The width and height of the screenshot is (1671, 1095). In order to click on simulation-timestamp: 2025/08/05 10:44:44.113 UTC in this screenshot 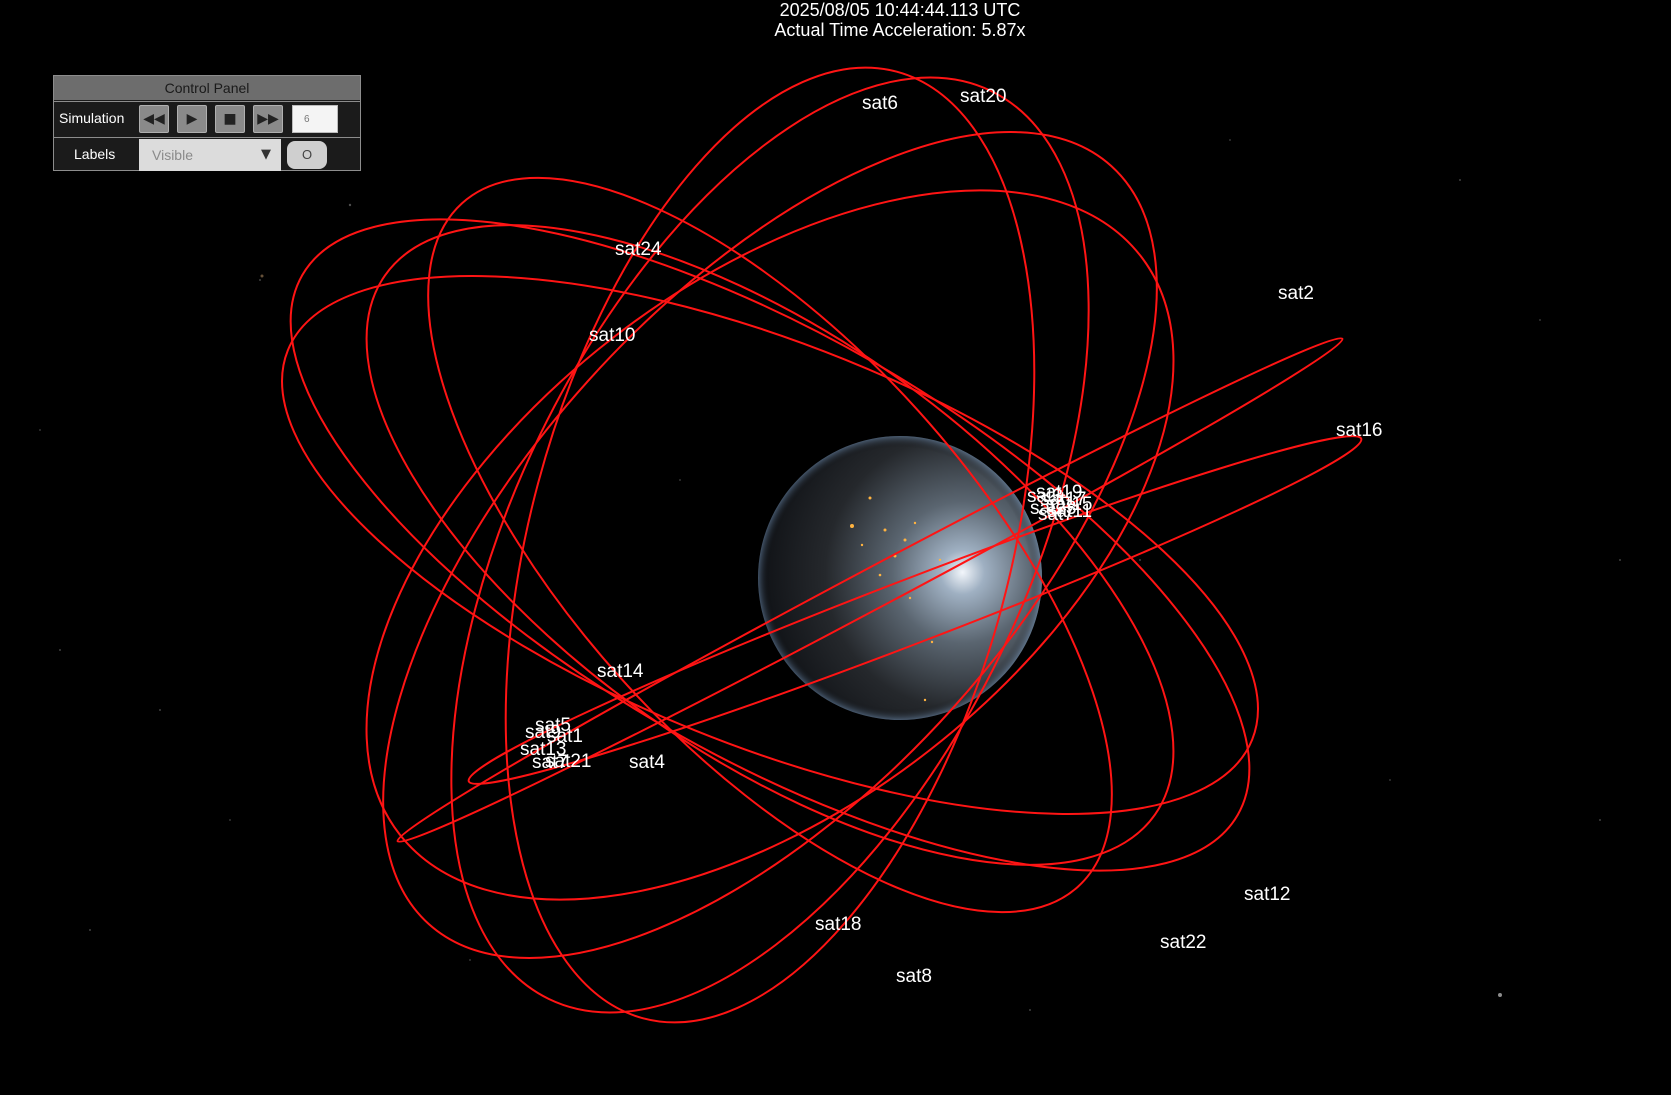, I will do `click(900, 10)`.